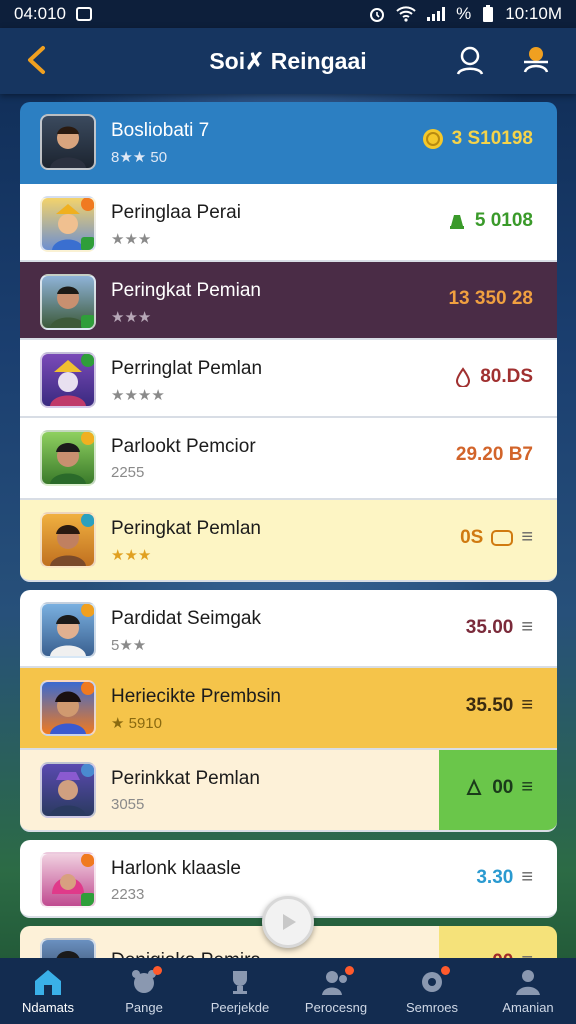 This screenshot has height=1024, width=576. What do you see at coordinates (288, 541) in the screenshot?
I see `list-item: Peringkat Pemlan ★★★ 0S ≡` at bounding box center [288, 541].